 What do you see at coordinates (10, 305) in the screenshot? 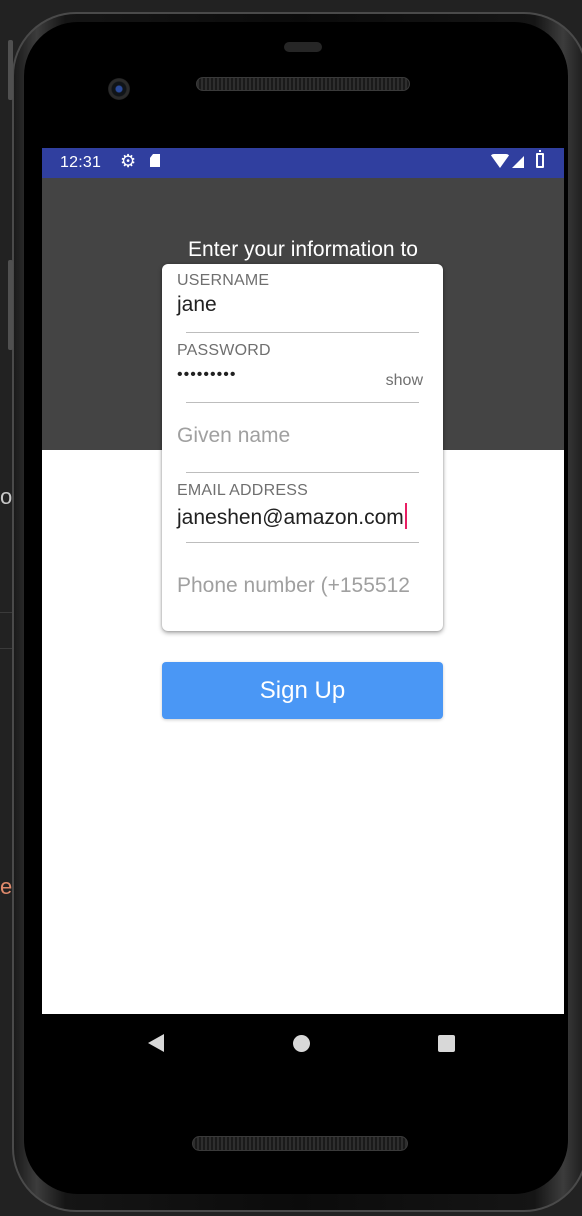
I see `volume-button` at bounding box center [10, 305].